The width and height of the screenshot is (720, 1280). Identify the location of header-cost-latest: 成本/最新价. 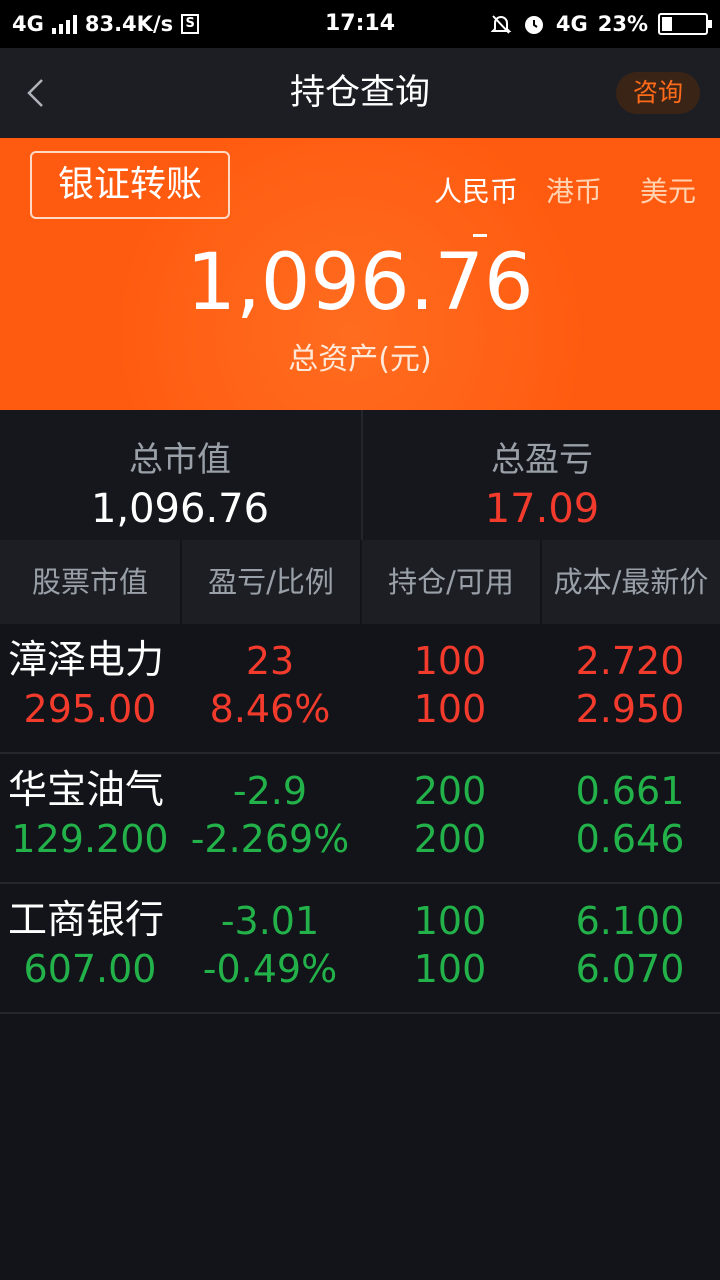
(630, 582).